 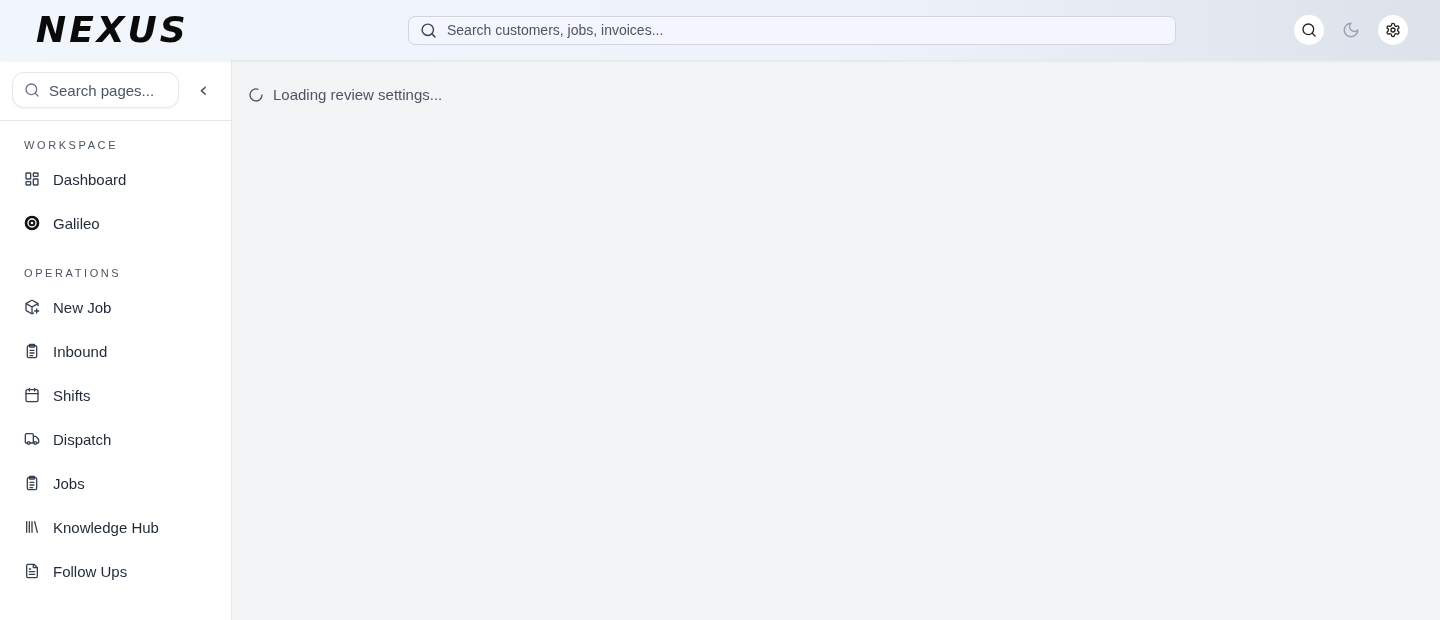 What do you see at coordinates (1351, 30) in the screenshot?
I see `moon-icon` at bounding box center [1351, 30].